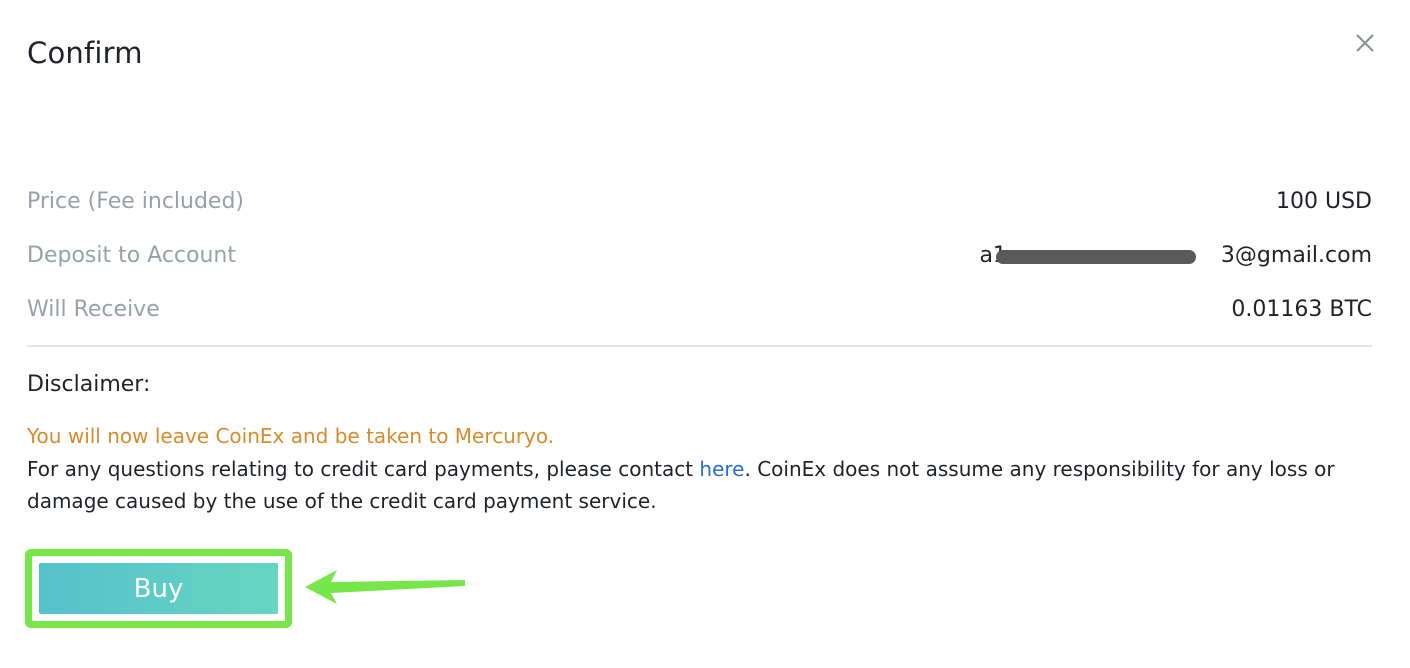 The width and height of the screenshot is (1410, 668). What do you see at coordinates (85, 53) in the screenshot?
I see `dialog-title: Confirm` at bounding box center [85, 53].